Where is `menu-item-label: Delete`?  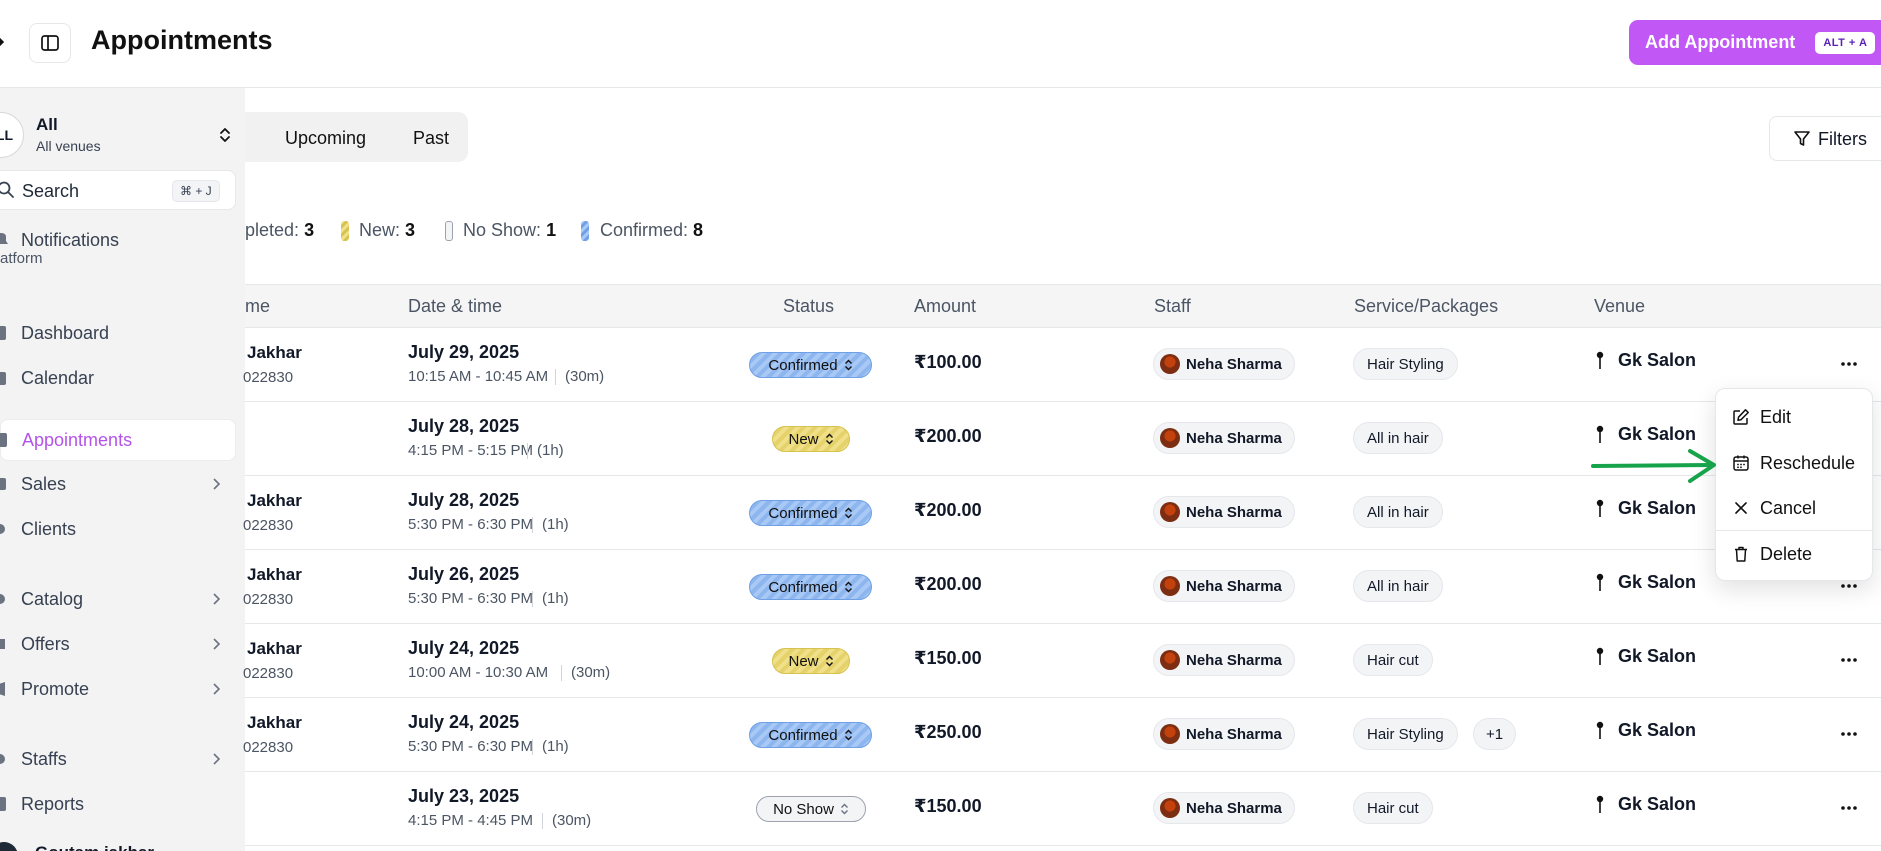
menu-item-label: Delete is located at coordinates (1786, 554).